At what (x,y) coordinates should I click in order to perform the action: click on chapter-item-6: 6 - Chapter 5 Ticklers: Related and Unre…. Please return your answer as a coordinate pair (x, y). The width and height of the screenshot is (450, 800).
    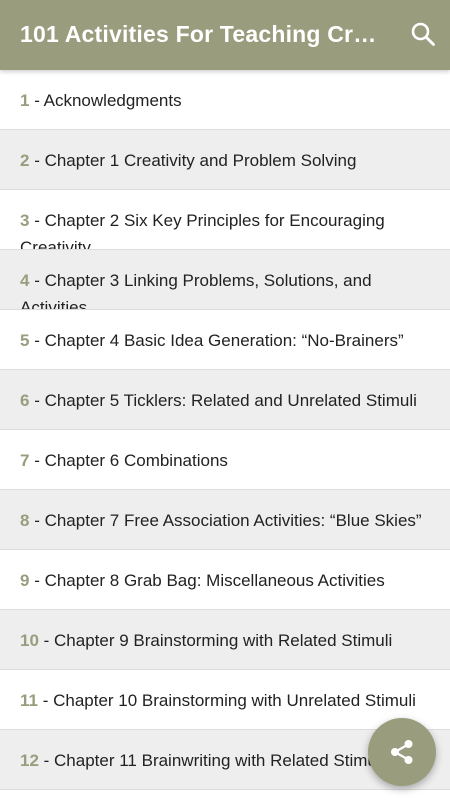
    Looking at the image, I should click on (225, 400).